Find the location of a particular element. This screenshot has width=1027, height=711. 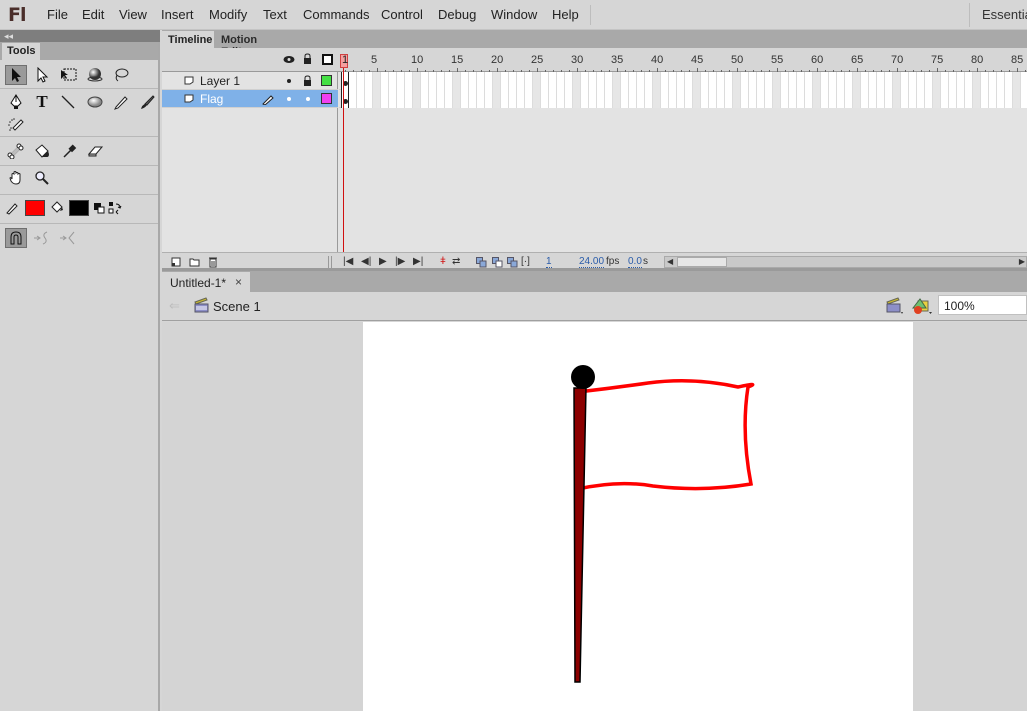

swap-colors-button is located at coordinates (115, 208).